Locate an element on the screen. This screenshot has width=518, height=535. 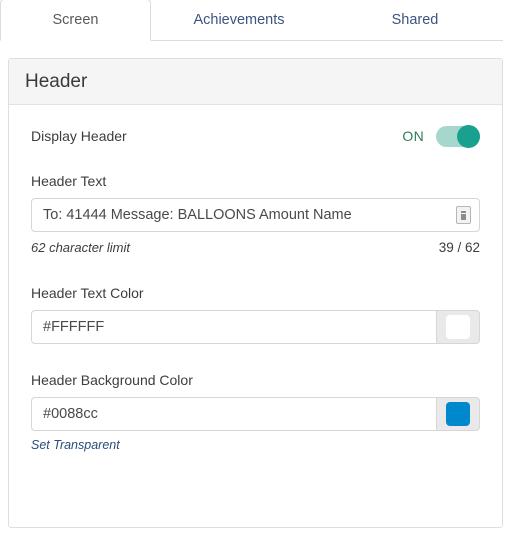
toggle-state-label: ON is located at coordinates (413, 136).